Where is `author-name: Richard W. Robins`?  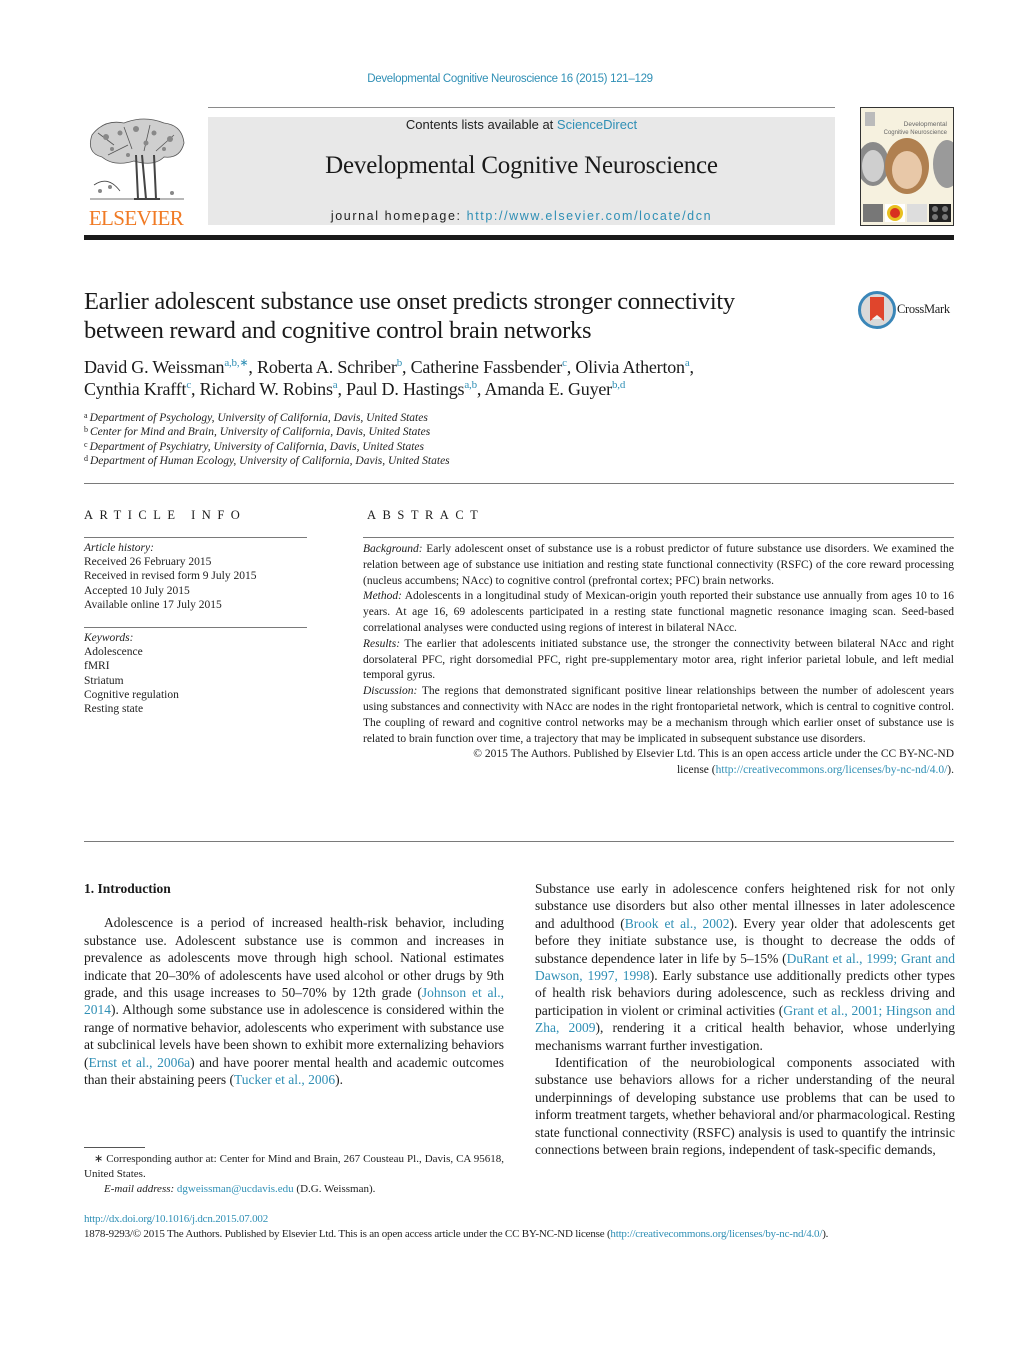
author-name: Richard W. Robins is located at coordinates (266, 389).